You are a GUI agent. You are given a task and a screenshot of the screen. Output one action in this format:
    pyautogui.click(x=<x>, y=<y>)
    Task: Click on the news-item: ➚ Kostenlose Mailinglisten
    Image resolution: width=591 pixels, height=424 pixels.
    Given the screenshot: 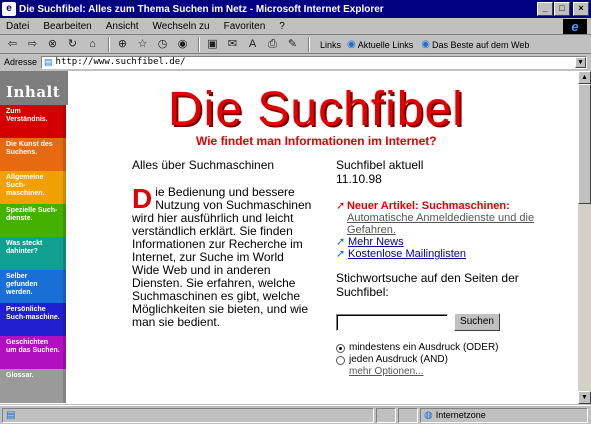 What is the action you would take?
    pyautogui.click(x=451, y=254)
    